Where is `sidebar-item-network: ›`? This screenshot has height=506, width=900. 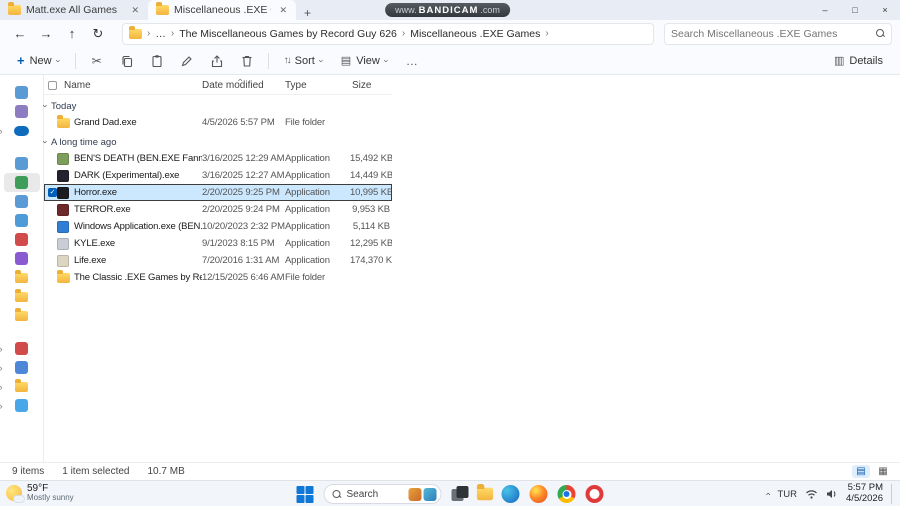 sidebar-item-network: › is located at coordinates (20, 405).